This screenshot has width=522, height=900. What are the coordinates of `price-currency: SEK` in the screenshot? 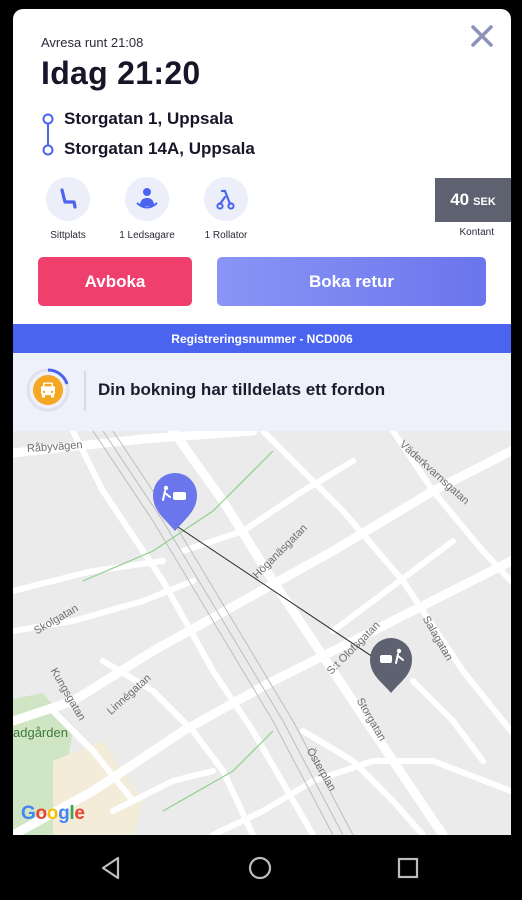 It's located at (484, 201).